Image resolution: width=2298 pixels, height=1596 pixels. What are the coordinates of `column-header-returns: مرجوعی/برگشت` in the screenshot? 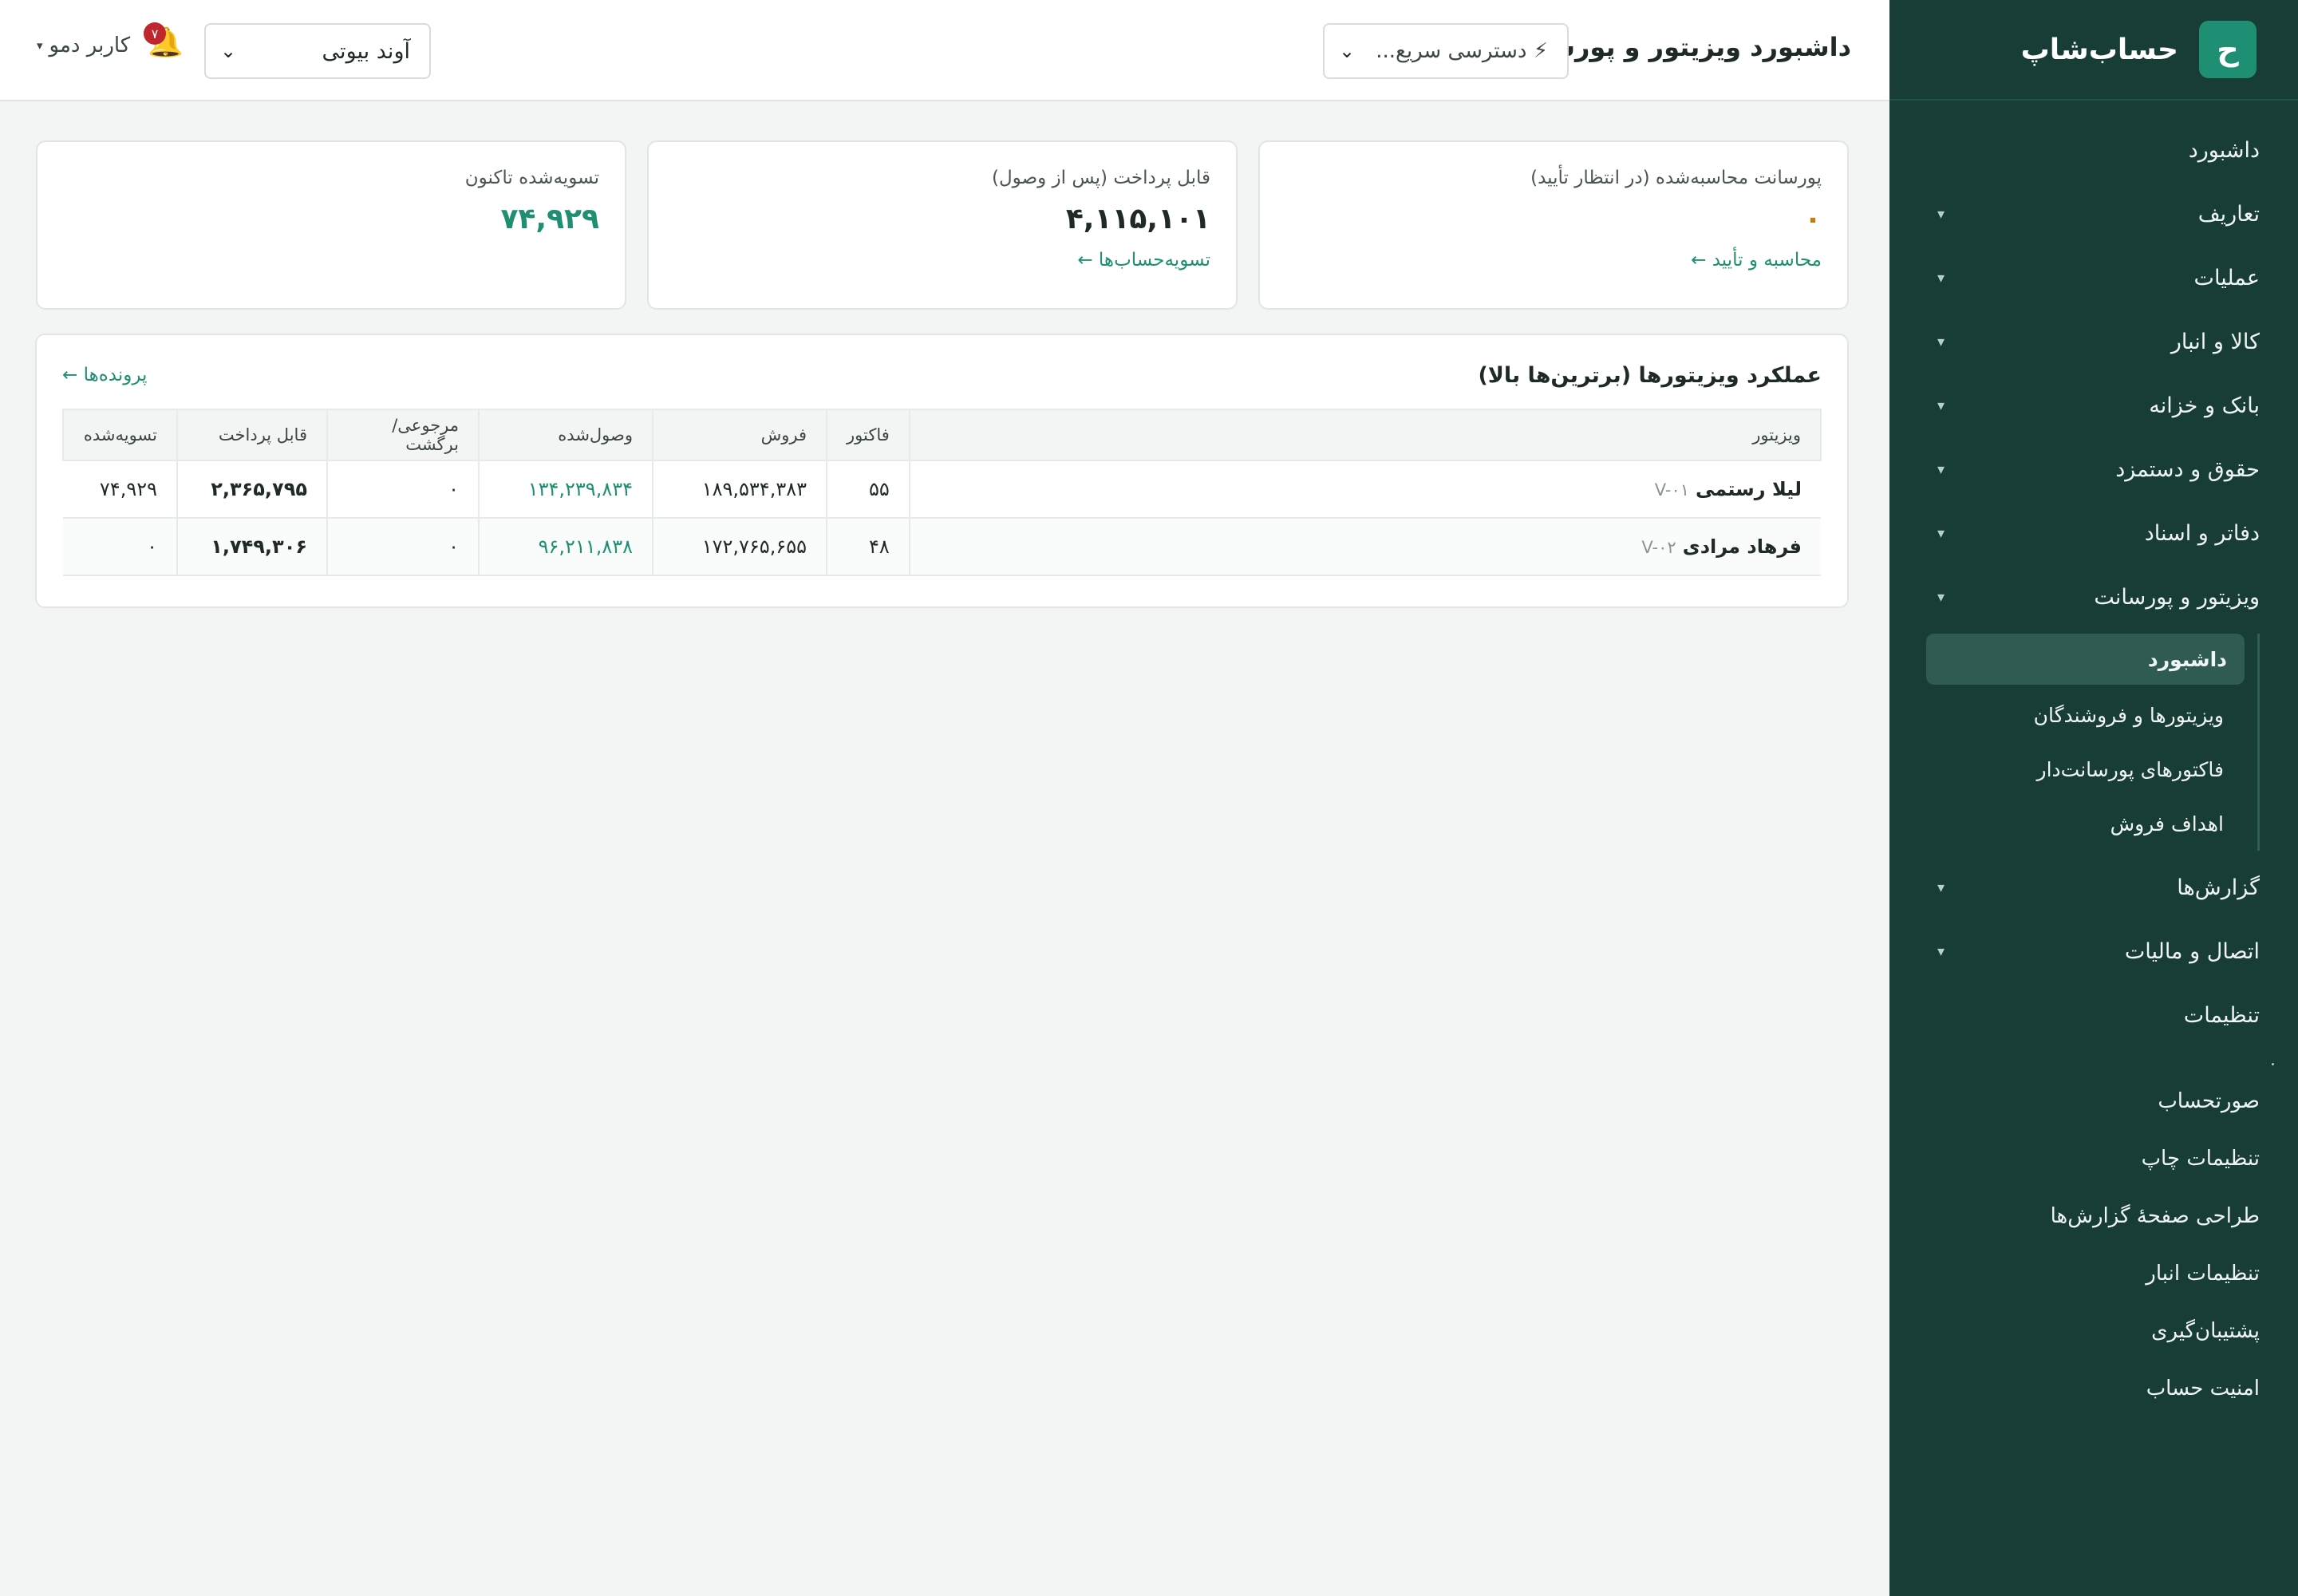 It's located at (403, 435).